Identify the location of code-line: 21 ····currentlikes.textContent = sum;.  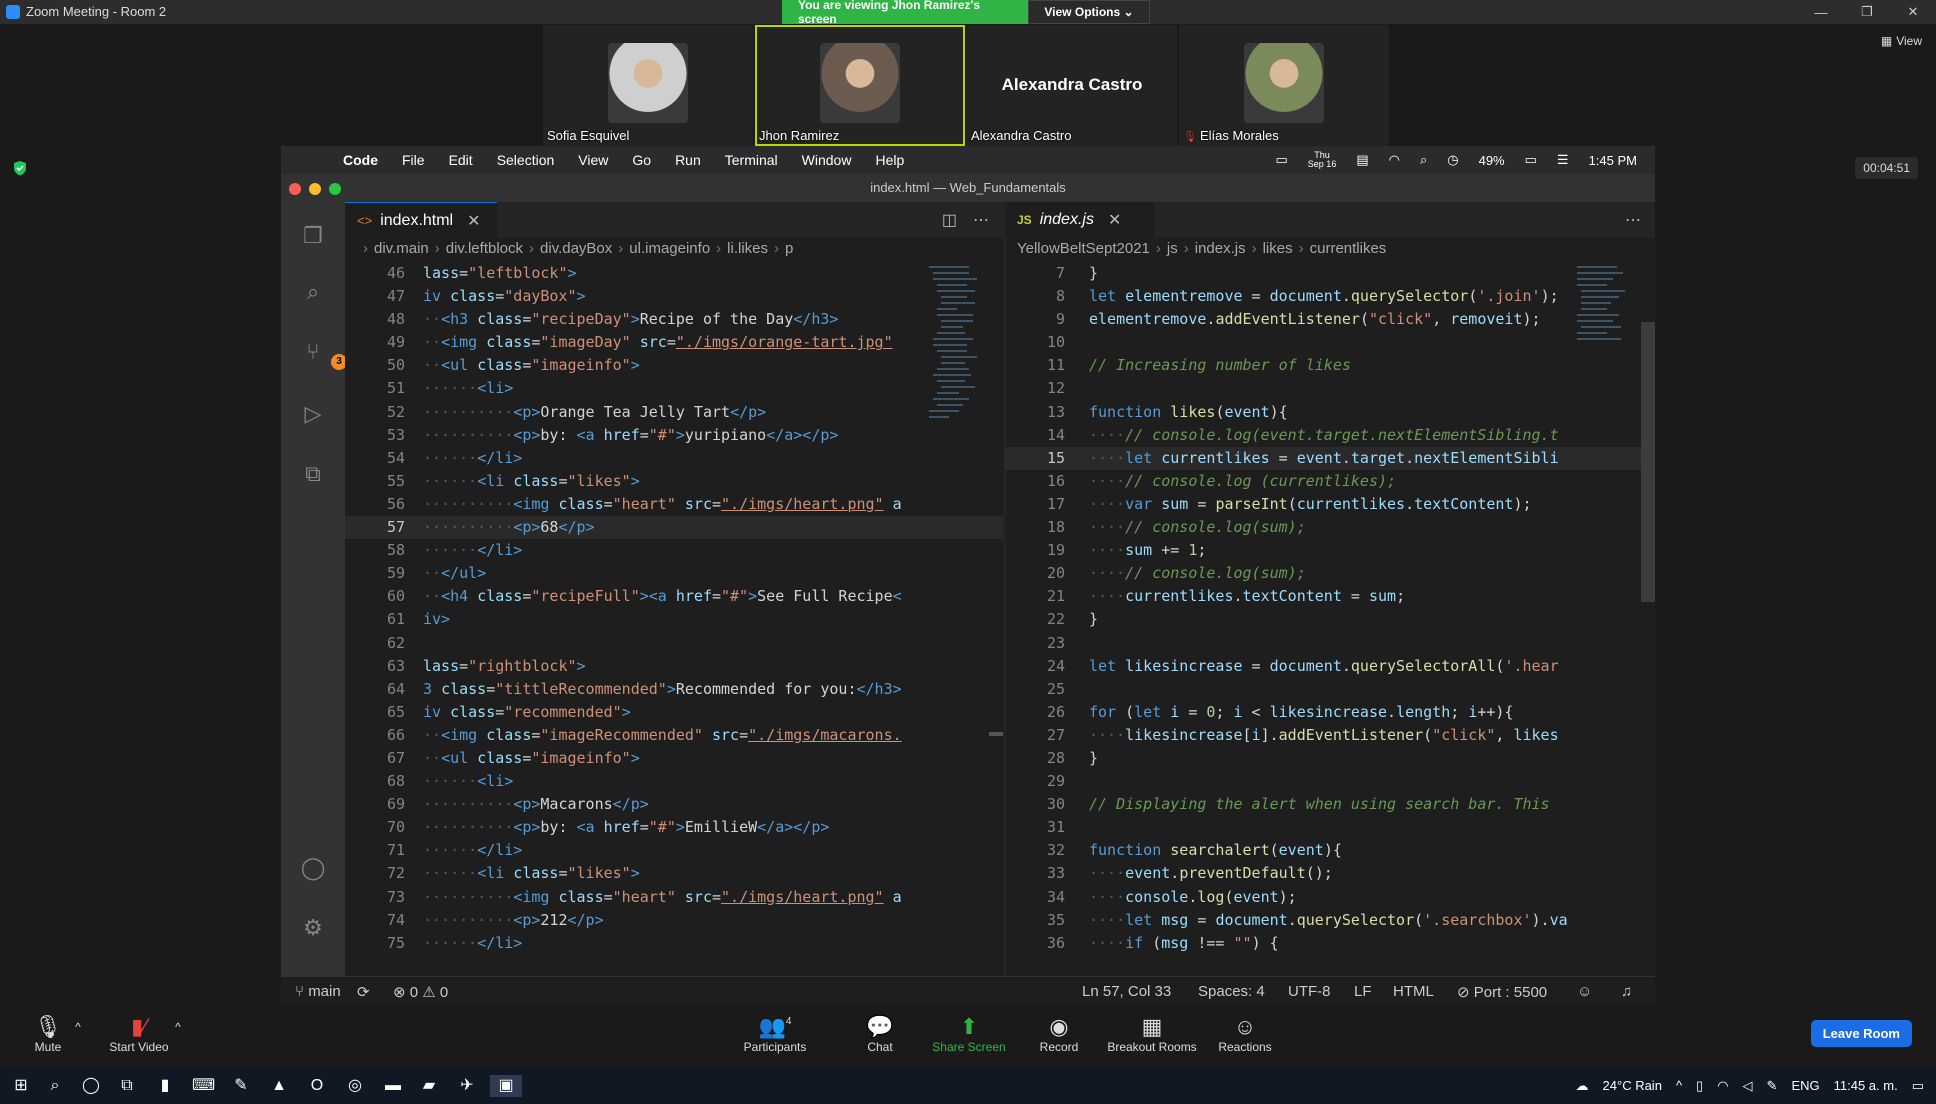
(1330, 596).